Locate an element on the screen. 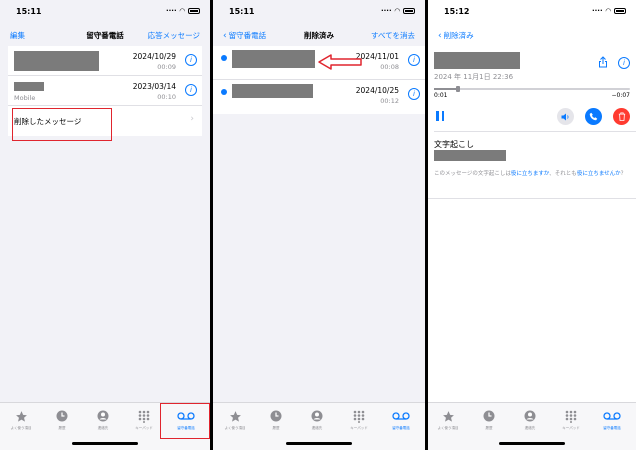  clock-icon is located at coordinates (276, 416).